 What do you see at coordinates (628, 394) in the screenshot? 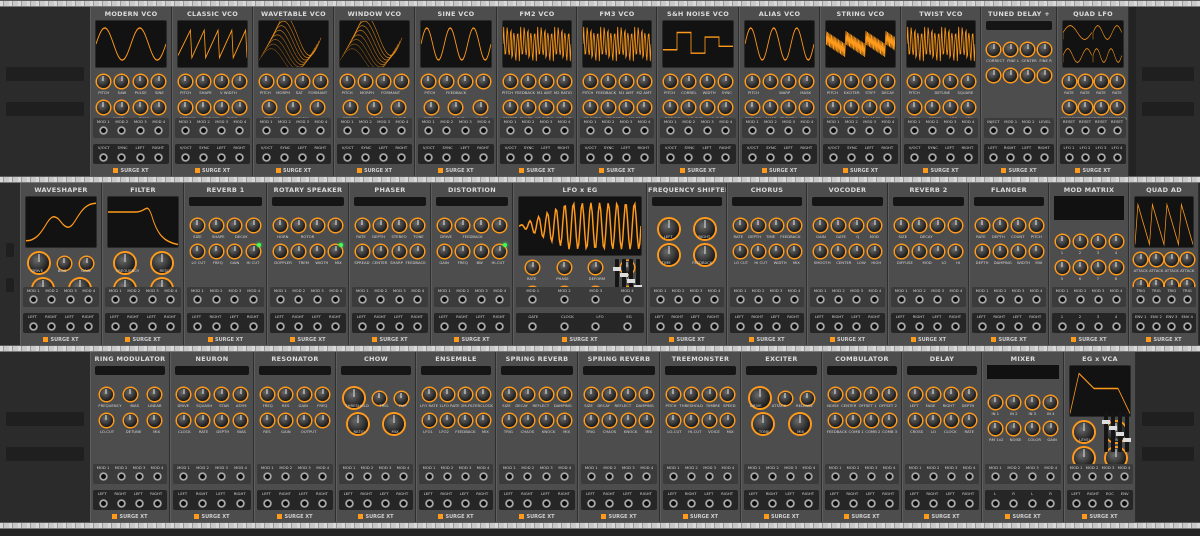
I see `knob-reflect` at bounding box center [628, 394].